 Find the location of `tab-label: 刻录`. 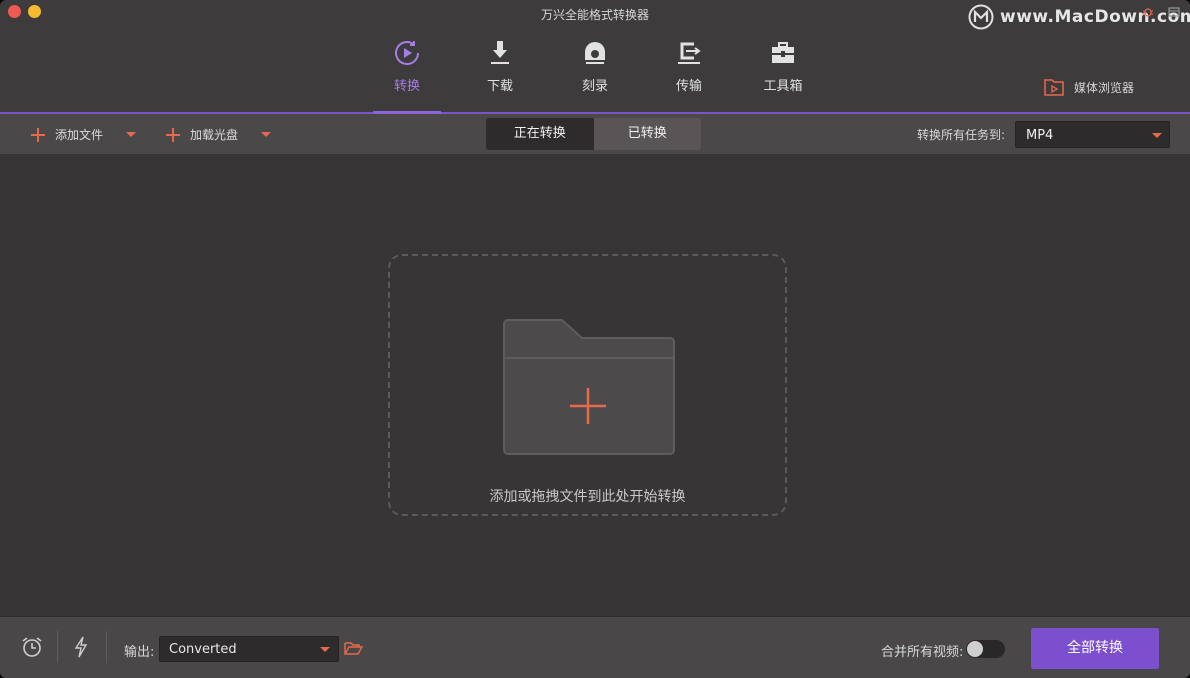

tab-label: 刻录 is located at coordinates (594, 86).